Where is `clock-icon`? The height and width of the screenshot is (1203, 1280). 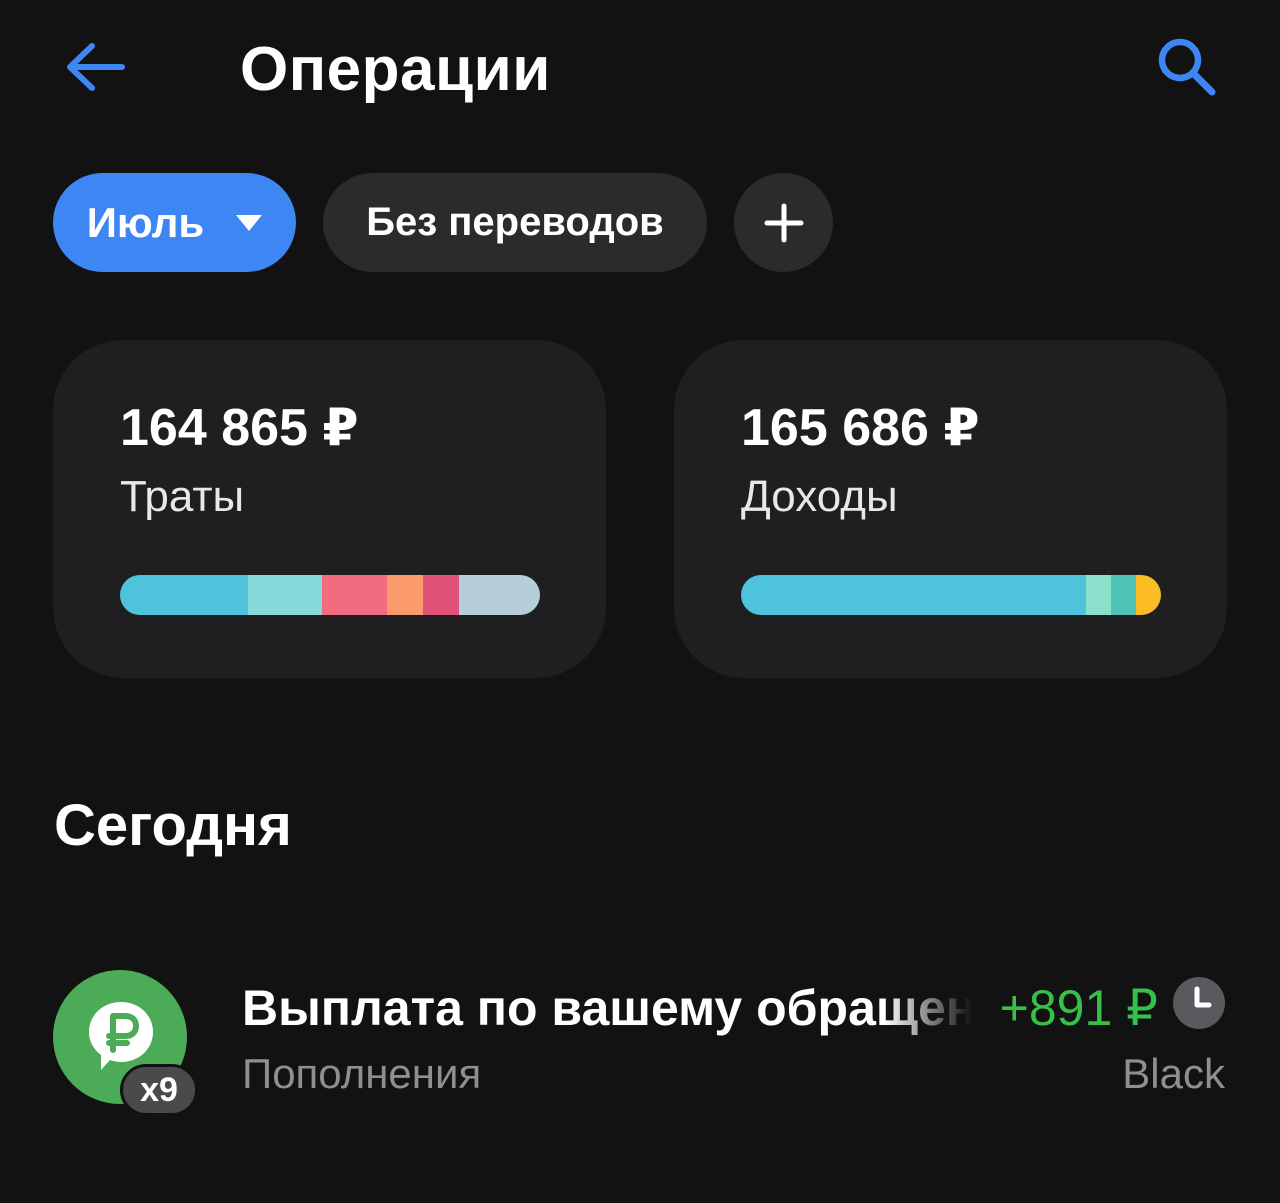 clock-icon is located at coordinates (1199, 1003).